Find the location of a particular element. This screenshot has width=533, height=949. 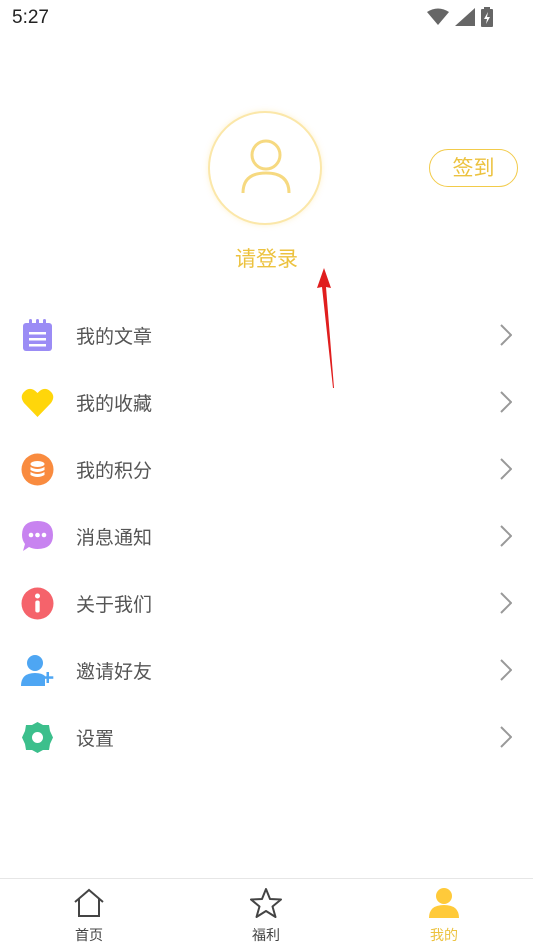

avatar is located at coordinates (265, 168).